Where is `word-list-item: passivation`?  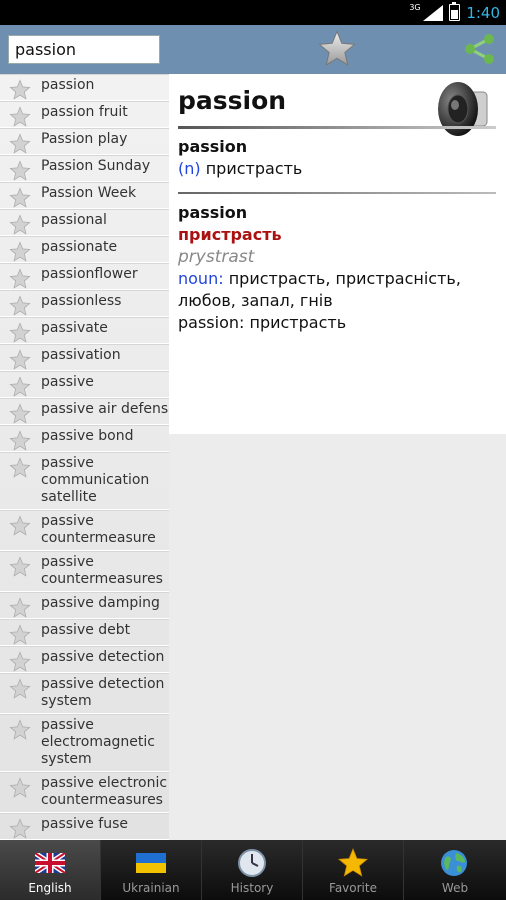
word-list-item: passivation is located at coordinates (84, 357).